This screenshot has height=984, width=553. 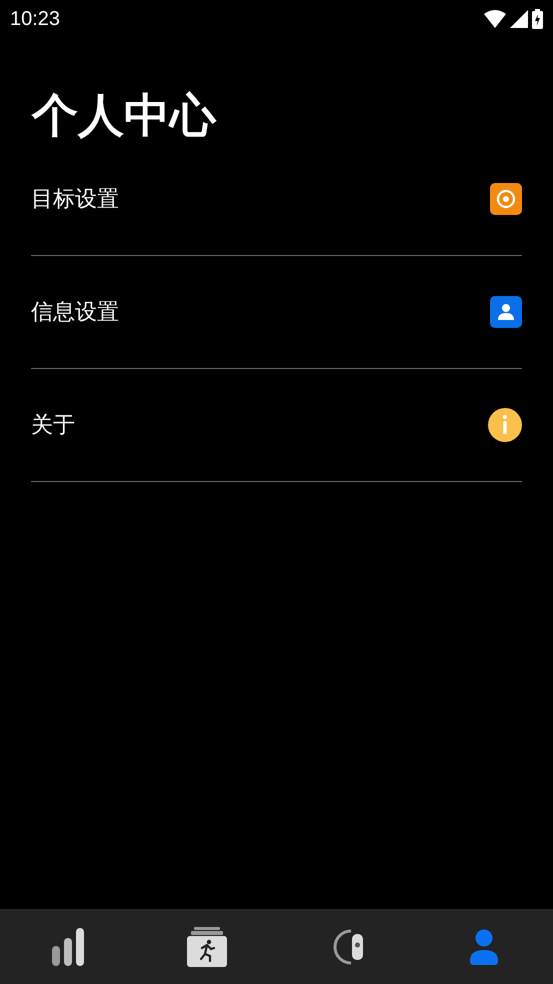 What do you see at coordinates (207, 946) in the screenshot?
I see `runner-card-icon` at bounding box center [207, 946].